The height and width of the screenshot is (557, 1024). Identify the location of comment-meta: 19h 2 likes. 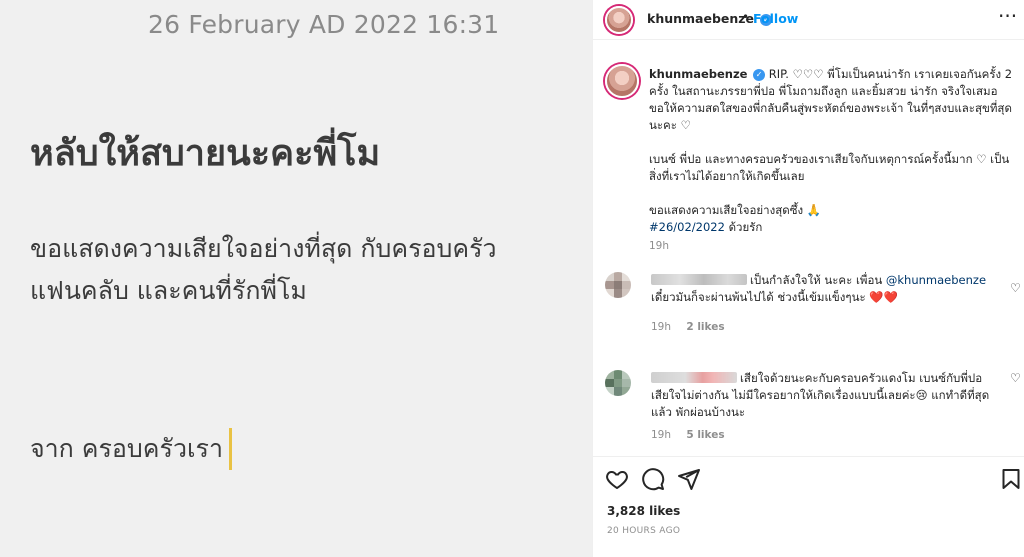
(694, 327).